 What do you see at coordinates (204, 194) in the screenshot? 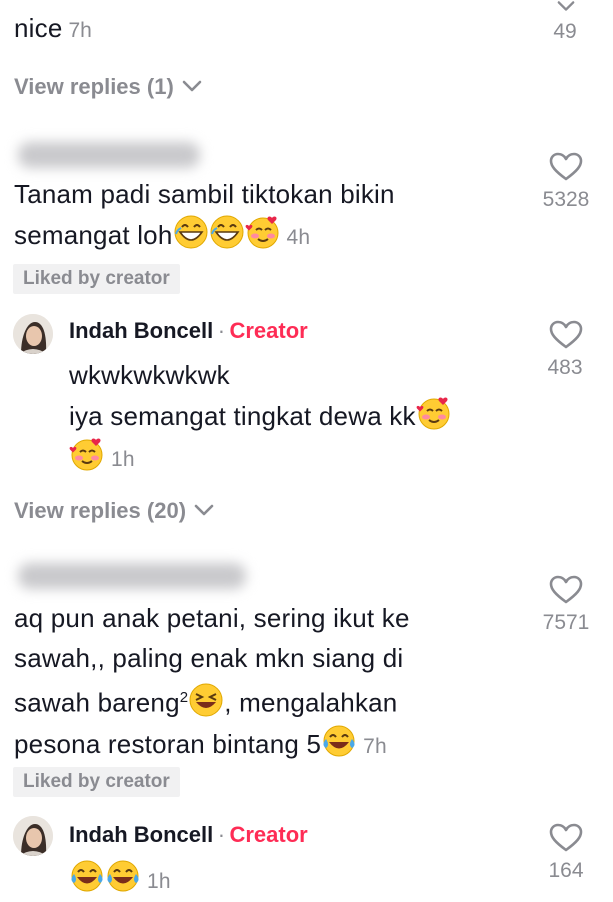
I see `comment-line: Tanam padi sambil tiktokan bikin` at bounding box center [204, 194].